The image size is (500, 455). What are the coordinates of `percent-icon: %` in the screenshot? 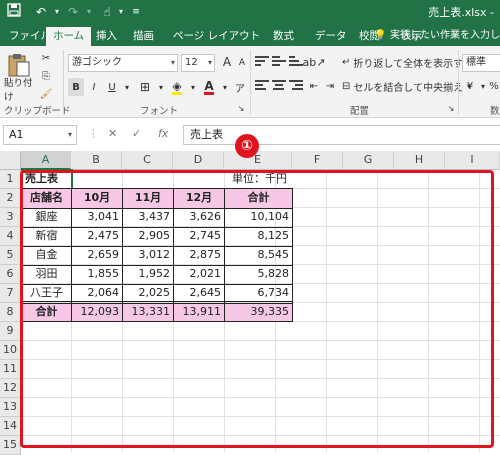 It's located at (494, 86).